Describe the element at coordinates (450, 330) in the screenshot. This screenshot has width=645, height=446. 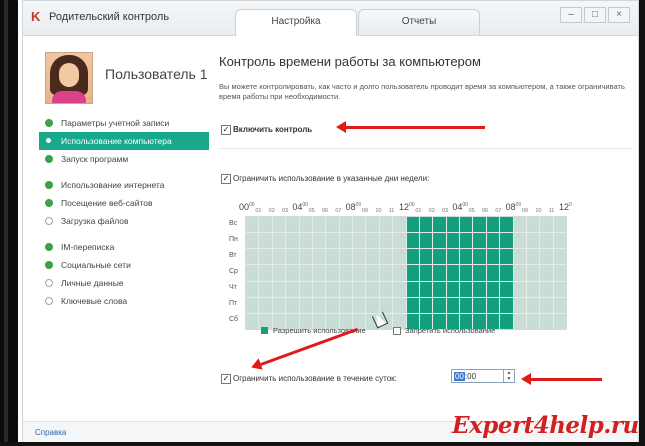
I see `legend-deny-label: Запретить использование` at that location.